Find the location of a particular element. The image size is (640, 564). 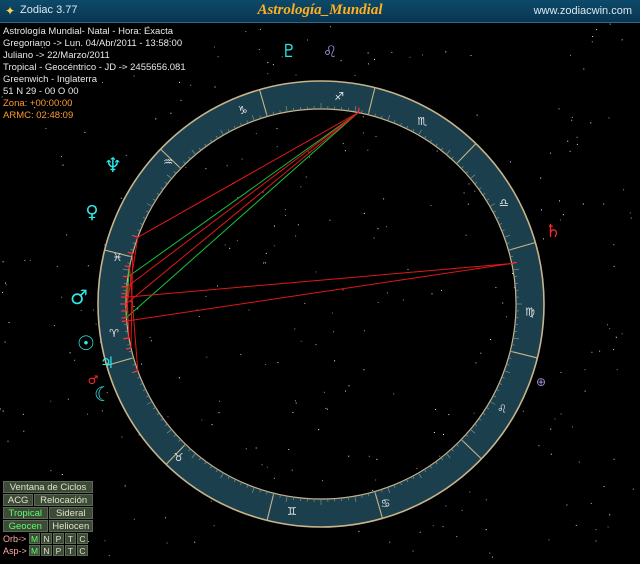

asp-toggle-p: P is located at coordinates (58, 550).